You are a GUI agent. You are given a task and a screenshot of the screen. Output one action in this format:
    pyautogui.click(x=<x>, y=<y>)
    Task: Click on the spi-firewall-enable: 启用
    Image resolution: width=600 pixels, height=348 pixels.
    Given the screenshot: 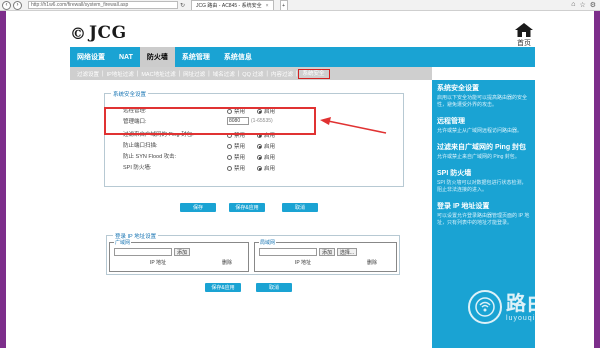 What is the action you would take?
    pyautogui.click(x=266, y=168)
    